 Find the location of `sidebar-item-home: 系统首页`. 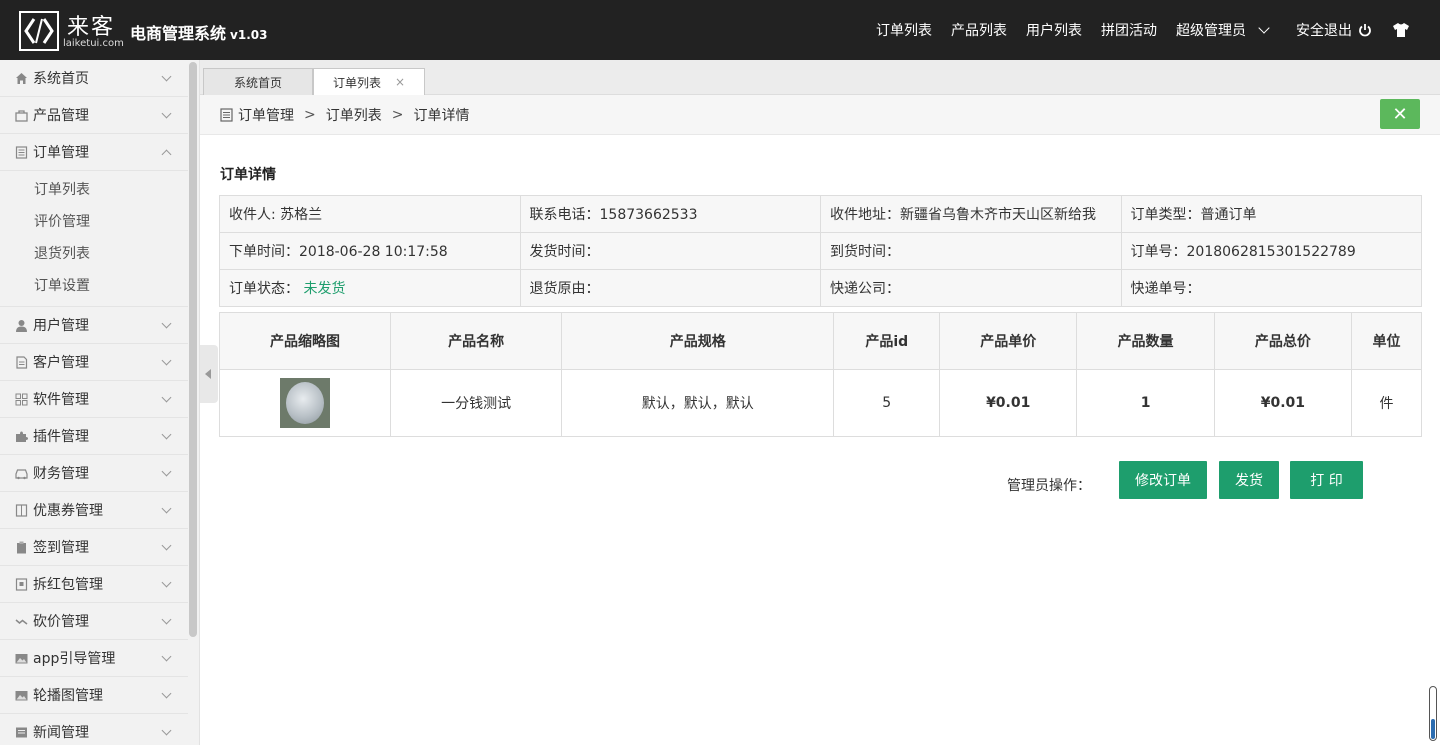

sidebar-item-home: 系统首页 is located at coordinates (94, 78).